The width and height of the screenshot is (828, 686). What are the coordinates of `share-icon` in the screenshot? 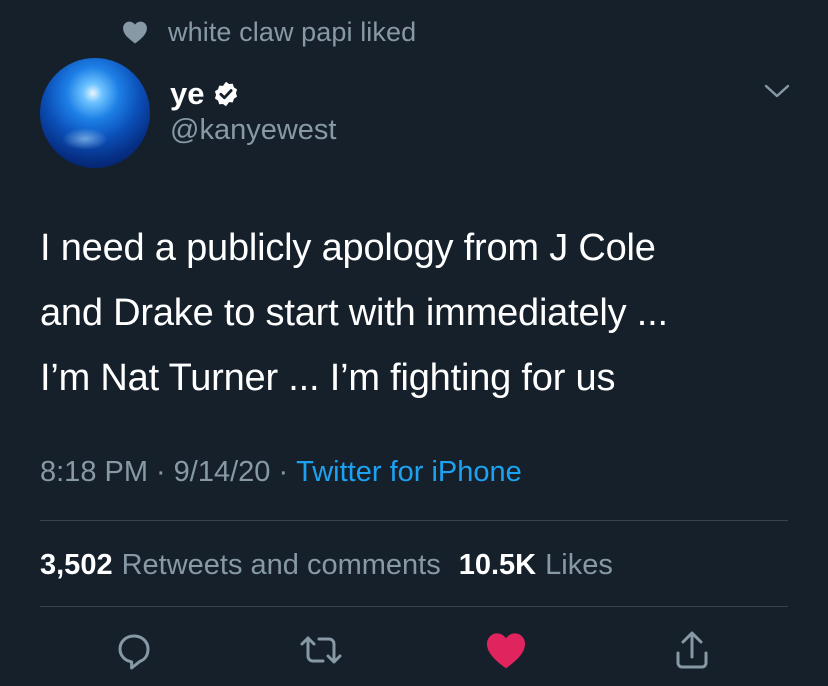 It's located at (692, 652).